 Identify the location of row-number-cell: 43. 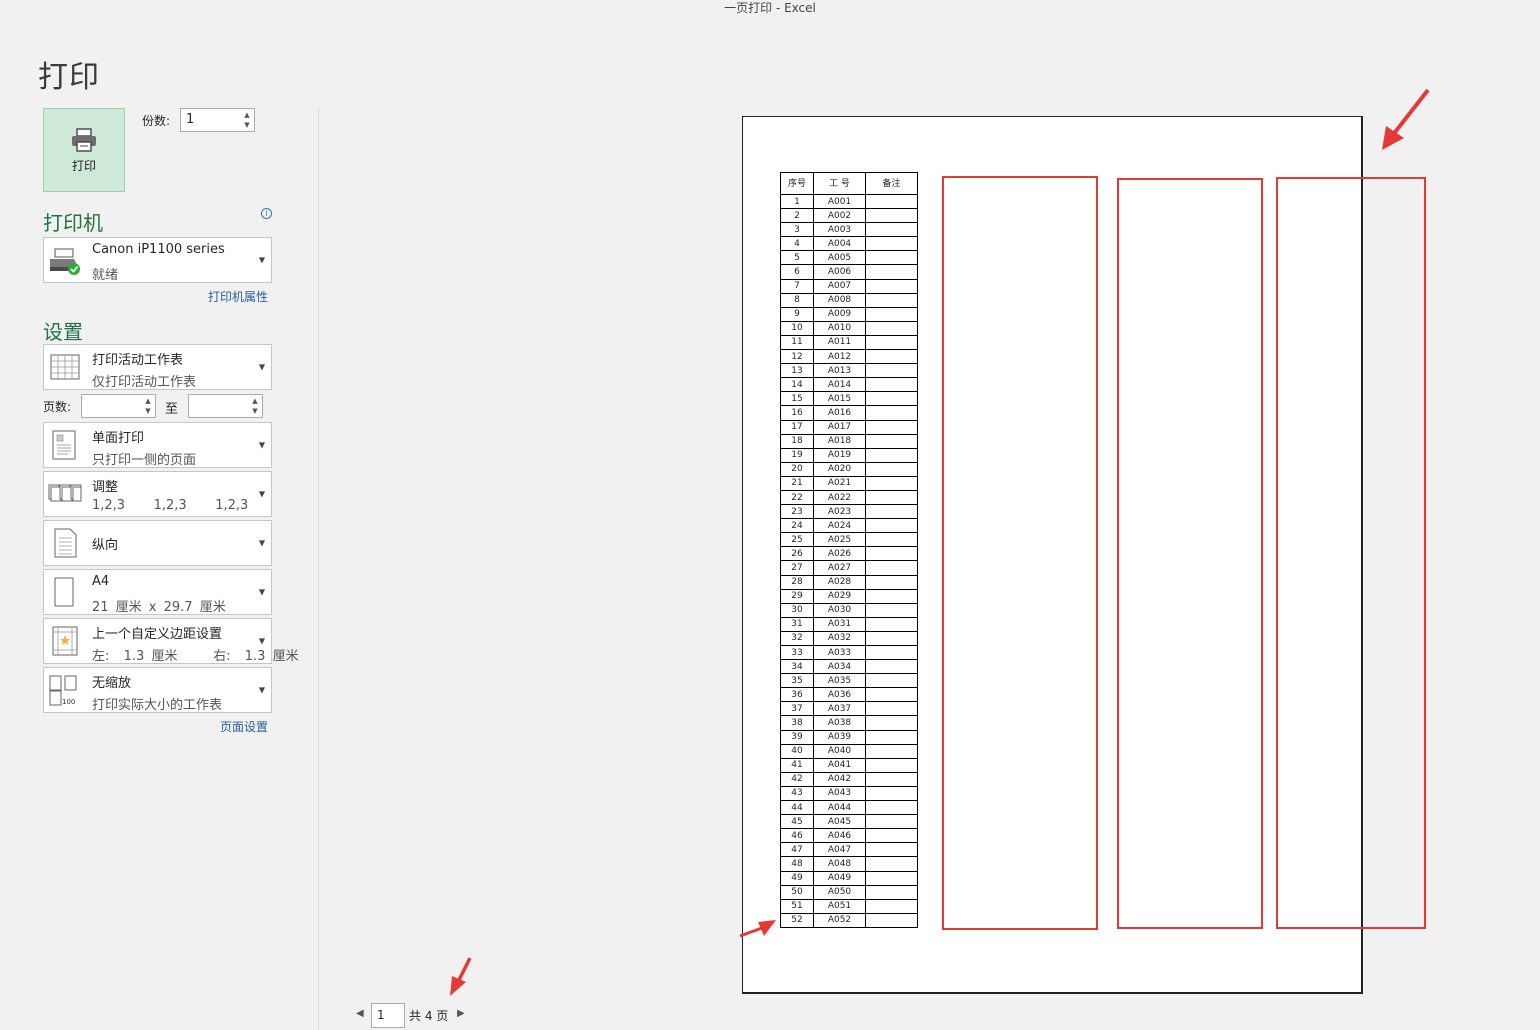
(797, 793).